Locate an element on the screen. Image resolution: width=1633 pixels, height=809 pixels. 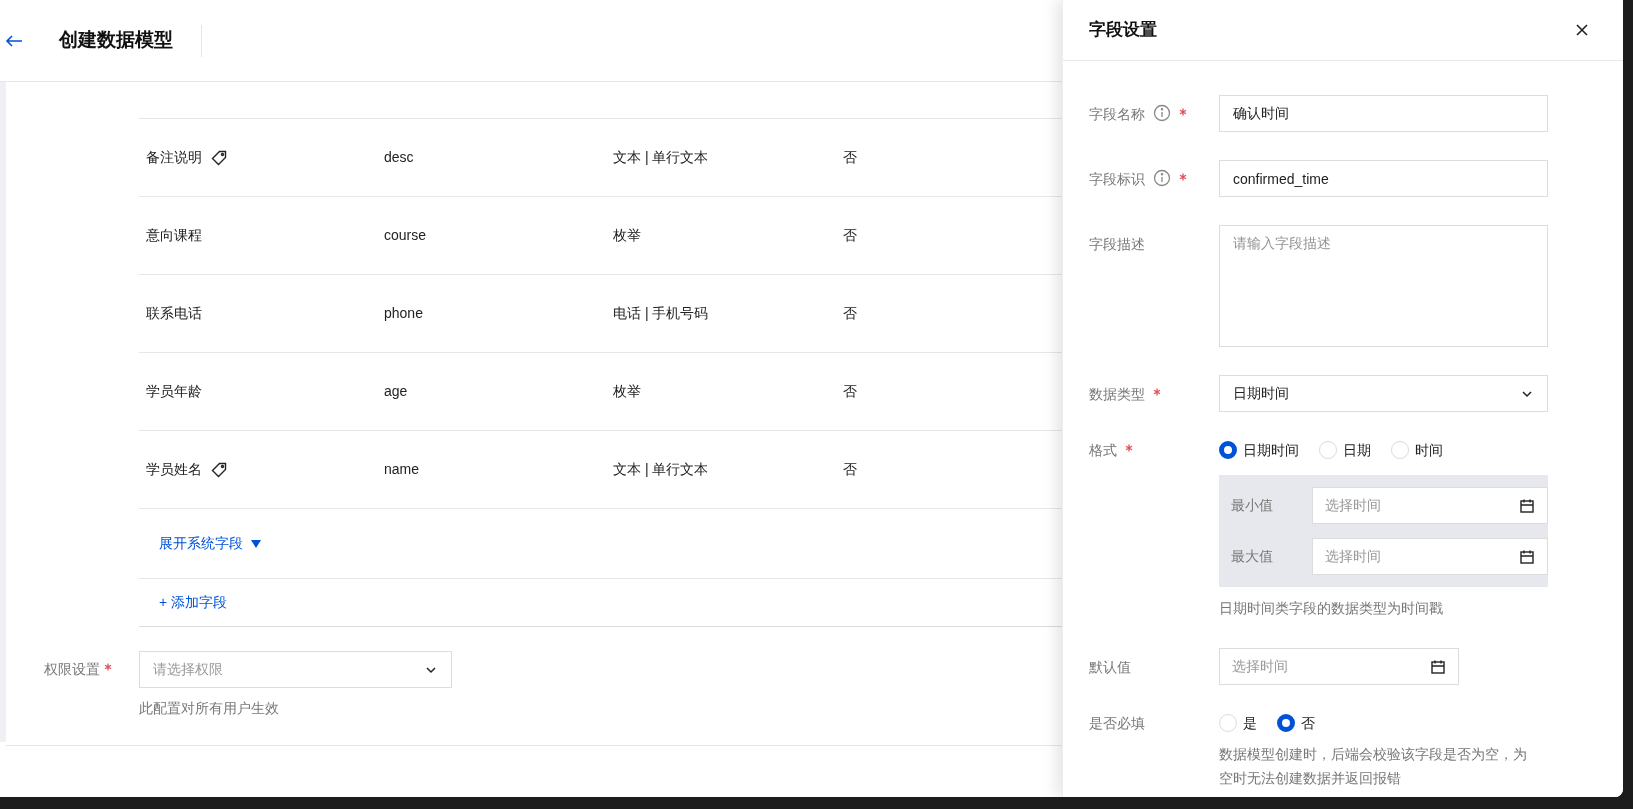
radio-option: 日期时间 is located at coordinates (1259, 450).